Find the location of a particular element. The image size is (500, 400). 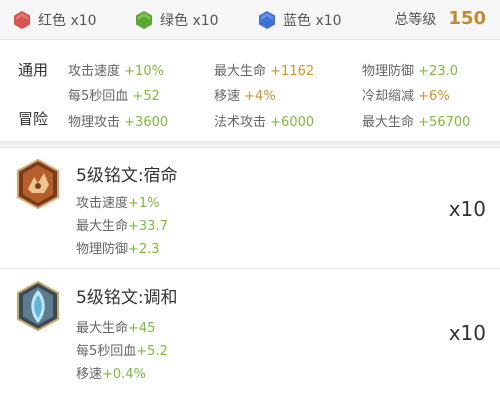

rune-title: 5级铭文:调和 is located at coordinates (127, 298).